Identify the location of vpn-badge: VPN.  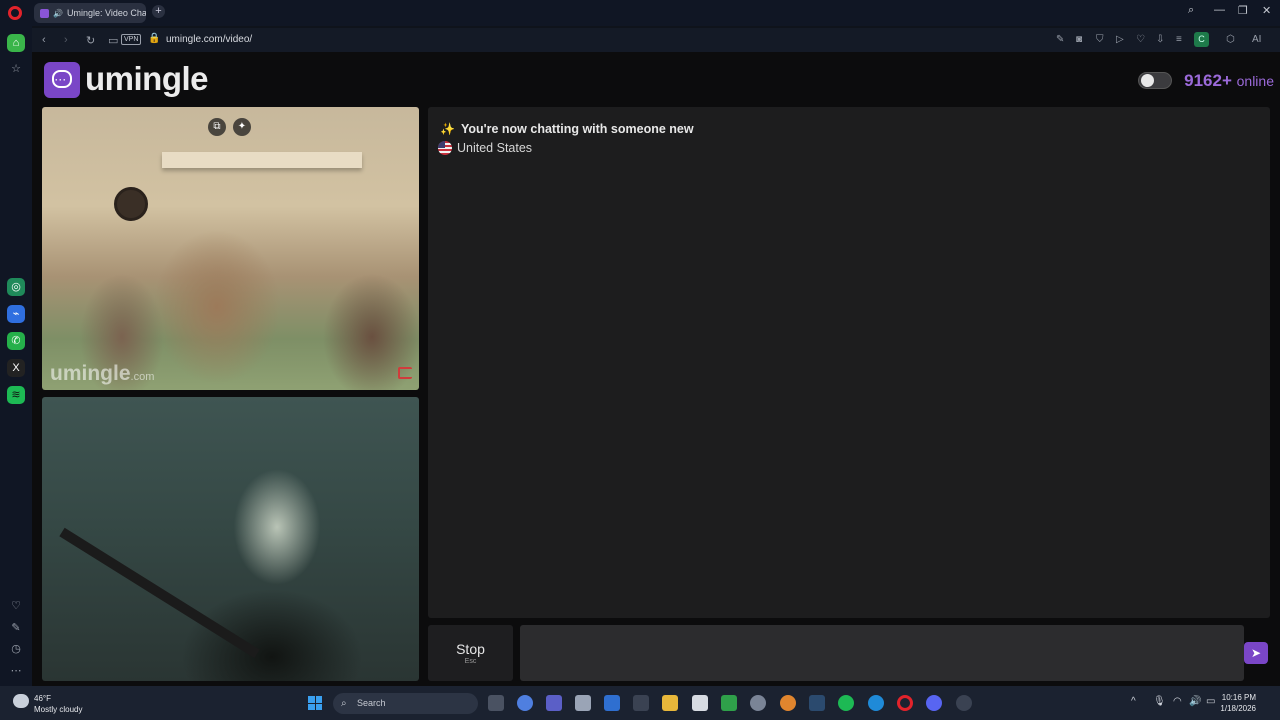
(131, 39).